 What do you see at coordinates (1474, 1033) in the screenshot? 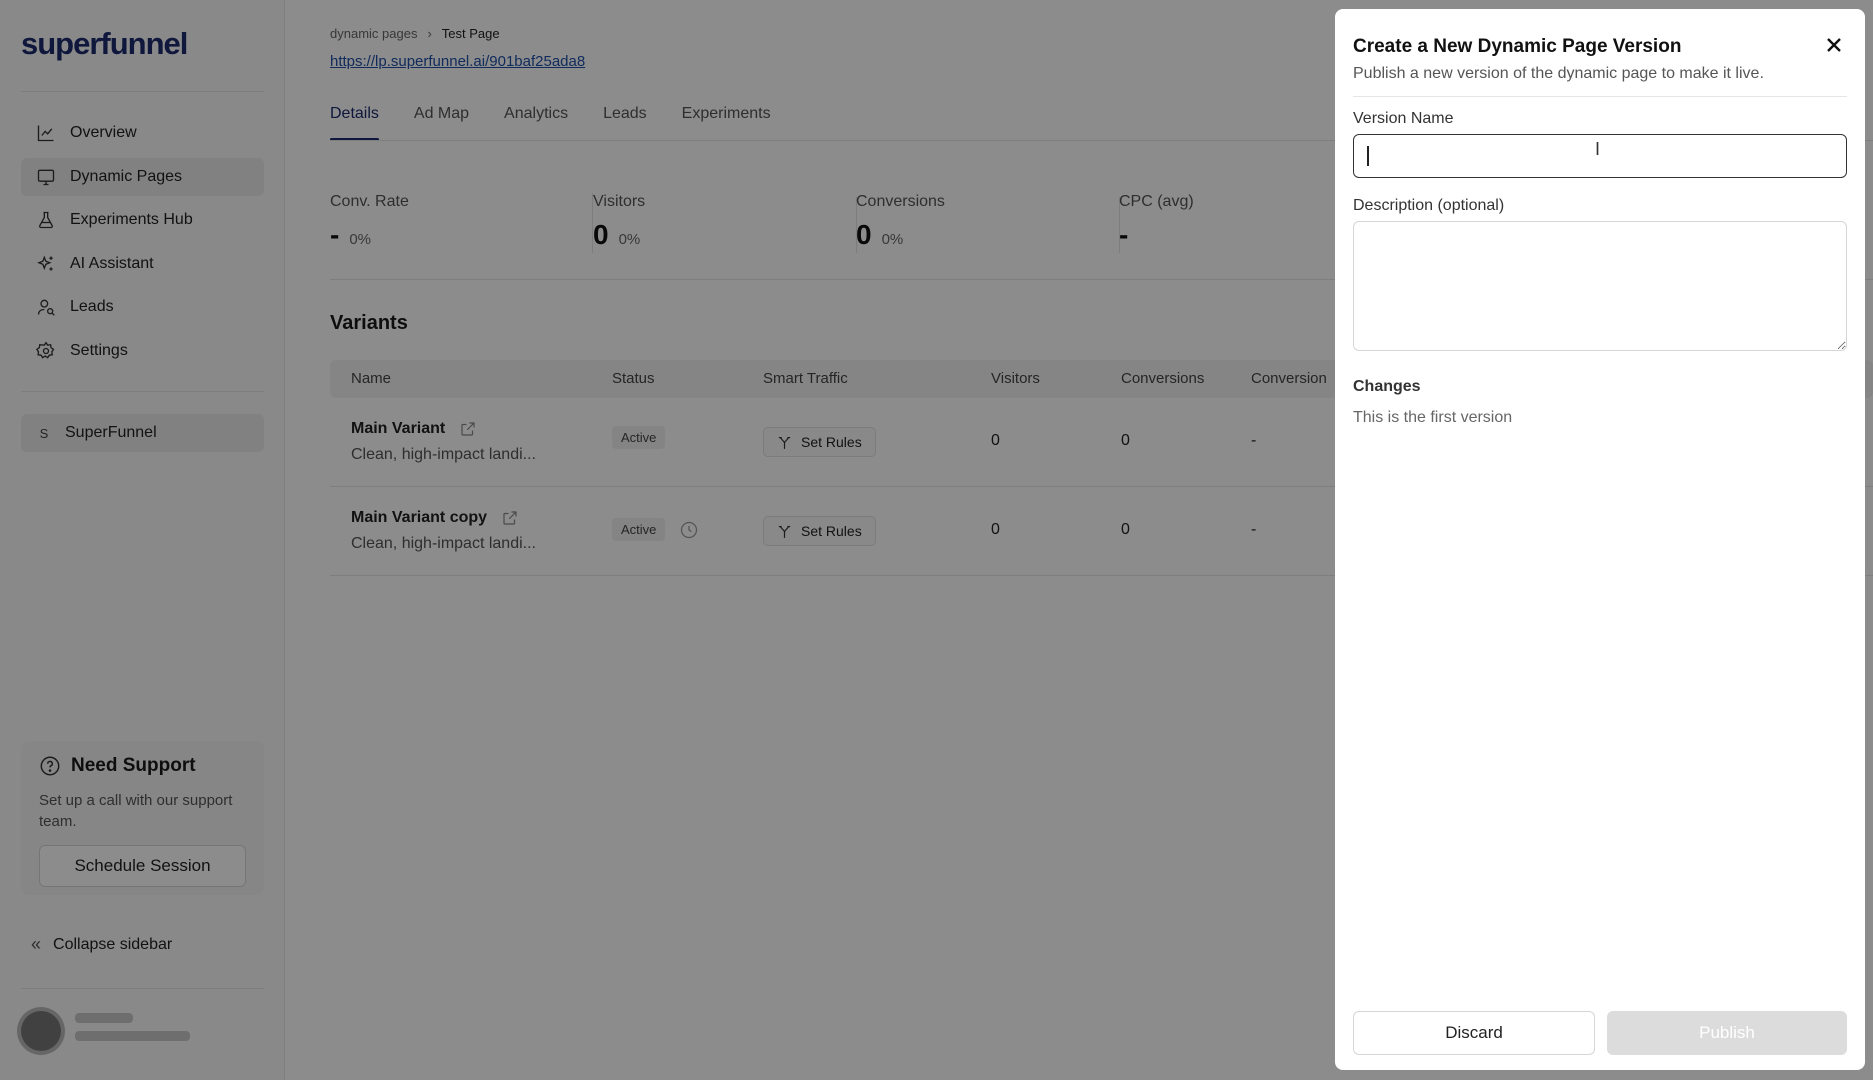
I see `discard-button: Discard` at bounding box center [1474, 1033].